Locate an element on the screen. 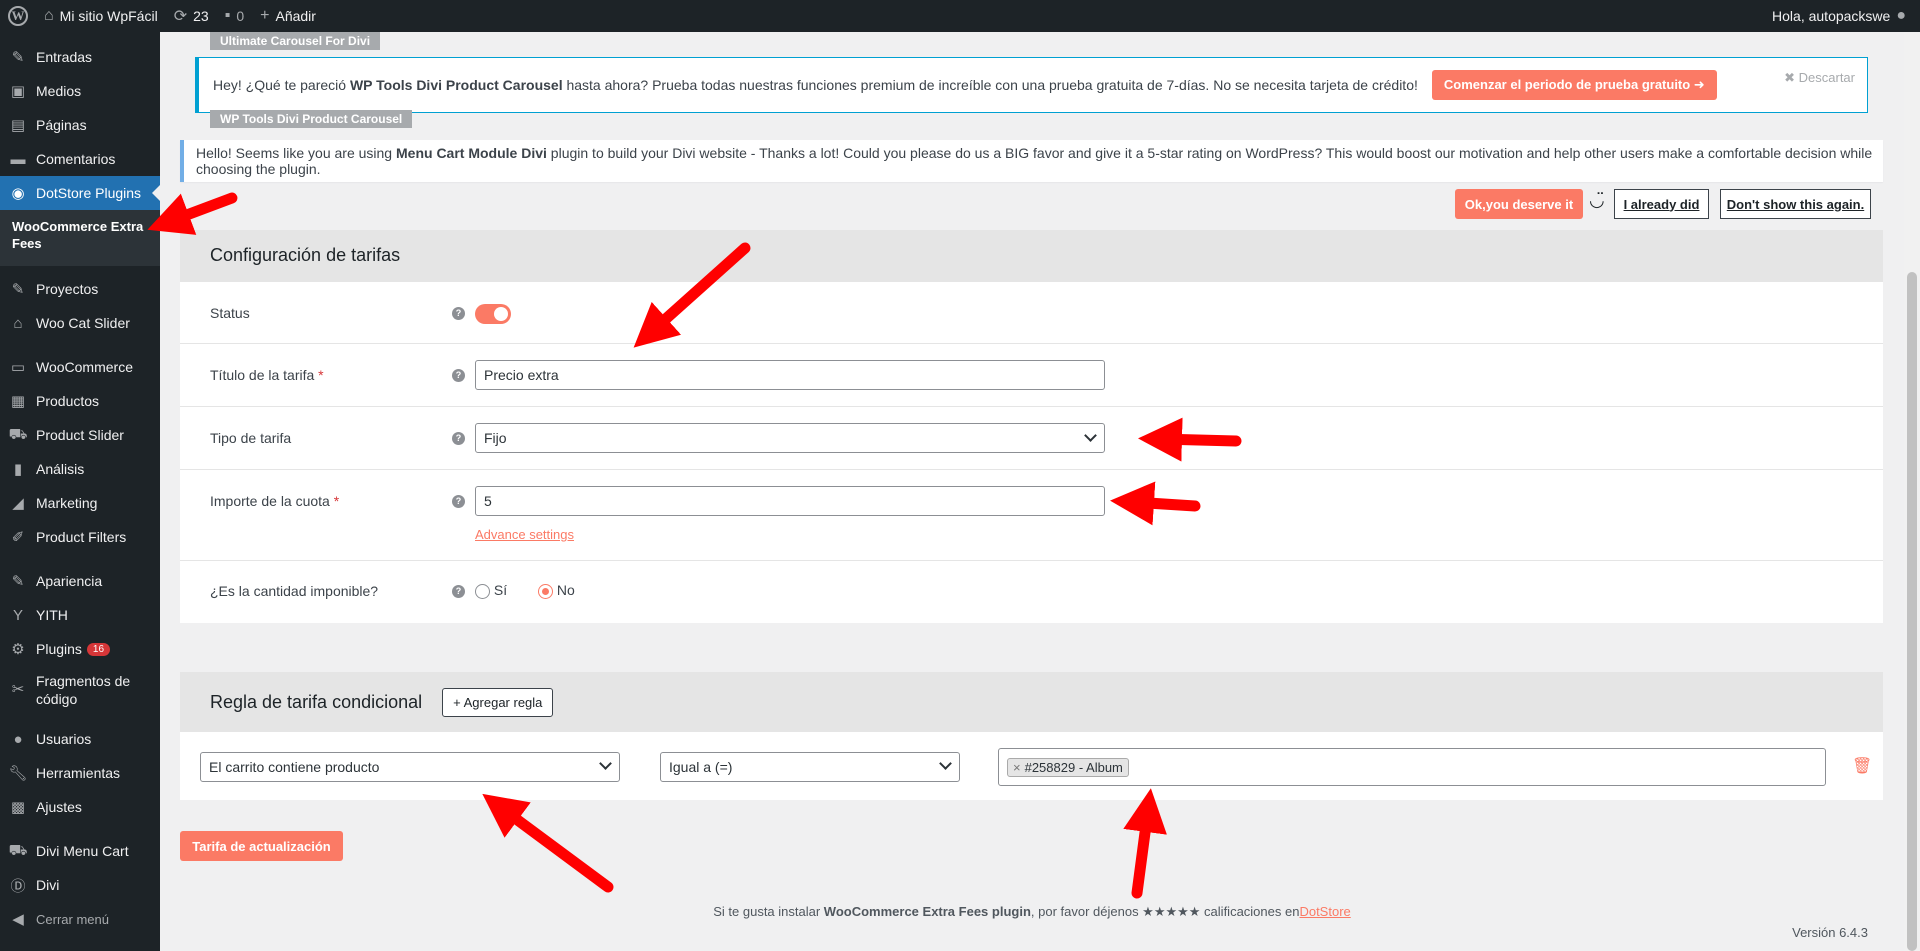 This screenshot has width=1920, height=951. user-icon: ● is located at coordinates (18, 739).